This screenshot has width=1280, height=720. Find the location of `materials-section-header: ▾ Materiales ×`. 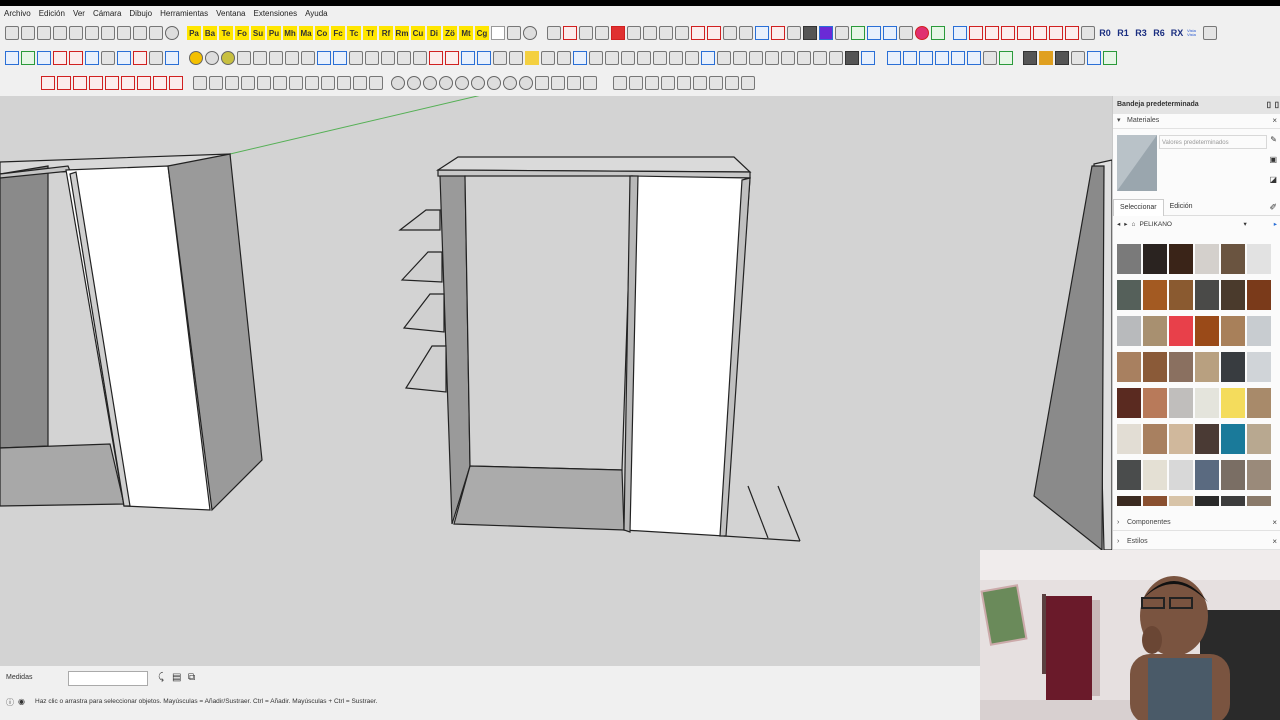

materials-section-header: ▾ Materiales × is located at coordinates (1196, 121).